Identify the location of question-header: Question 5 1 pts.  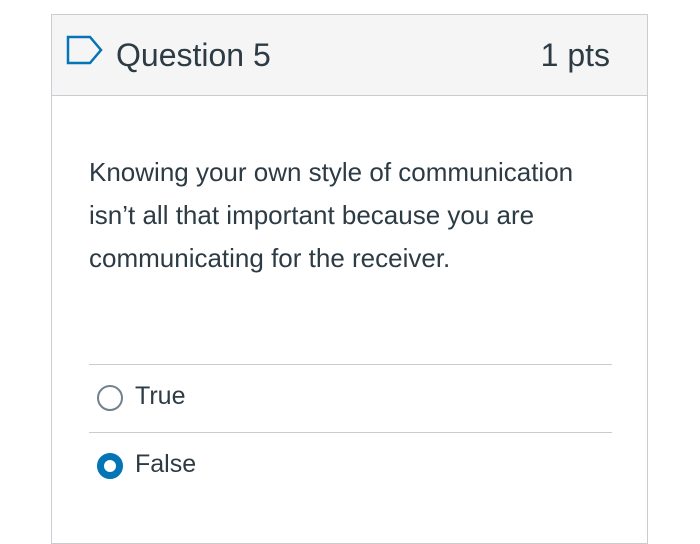
(349, 55).